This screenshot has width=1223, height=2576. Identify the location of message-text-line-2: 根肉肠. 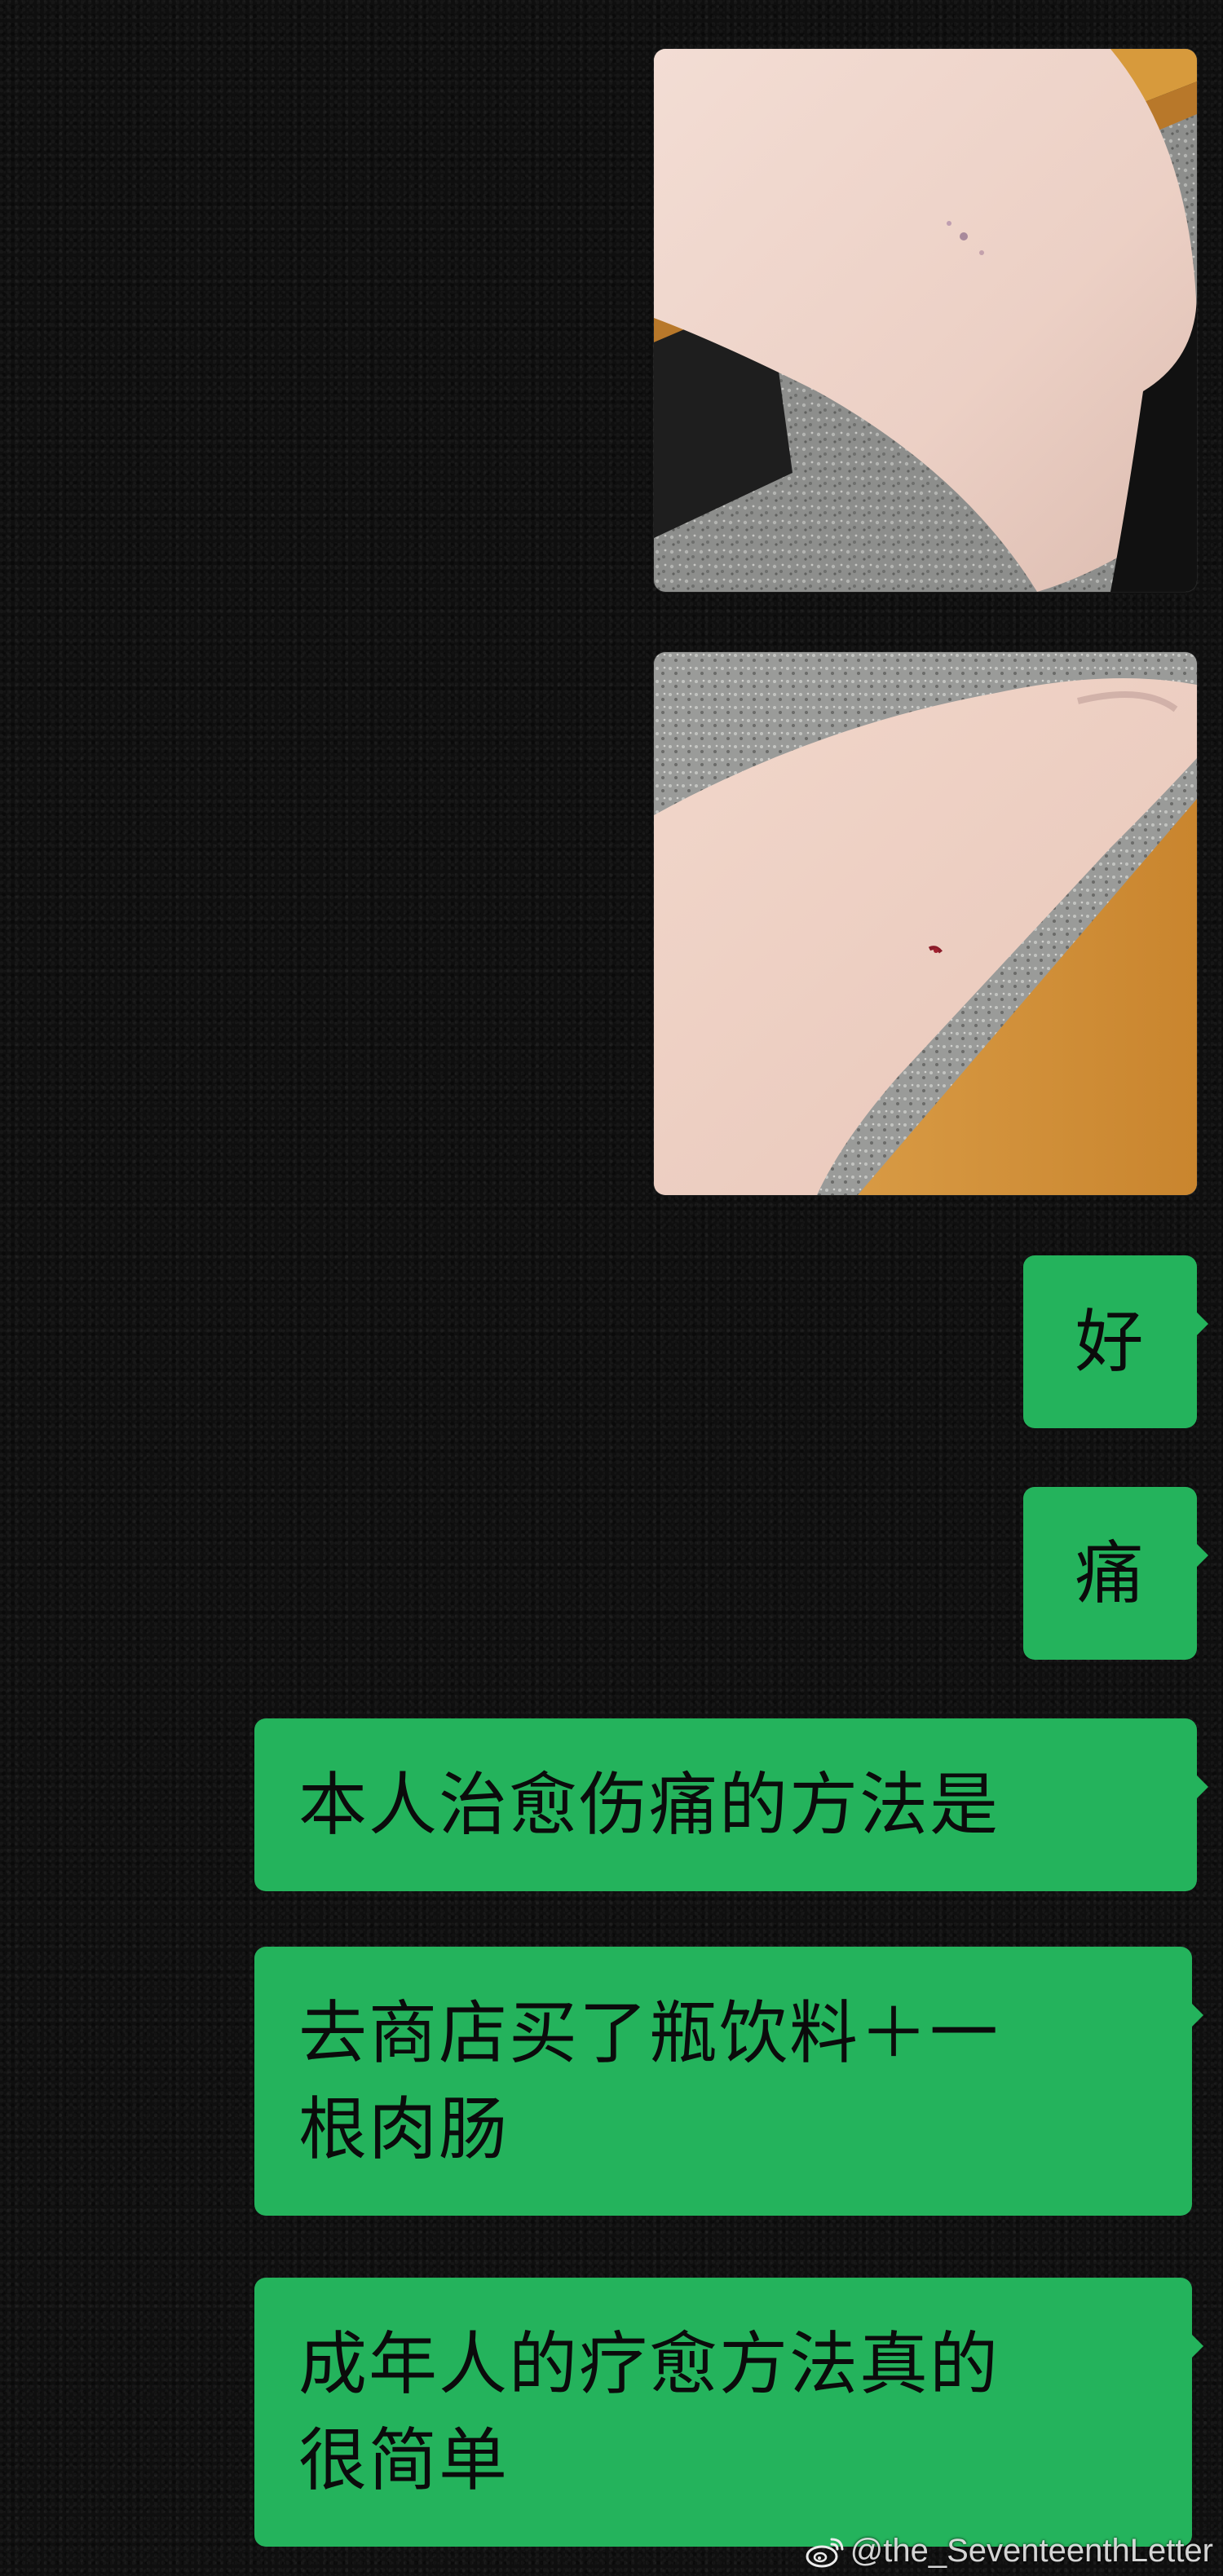
(404, 2129).